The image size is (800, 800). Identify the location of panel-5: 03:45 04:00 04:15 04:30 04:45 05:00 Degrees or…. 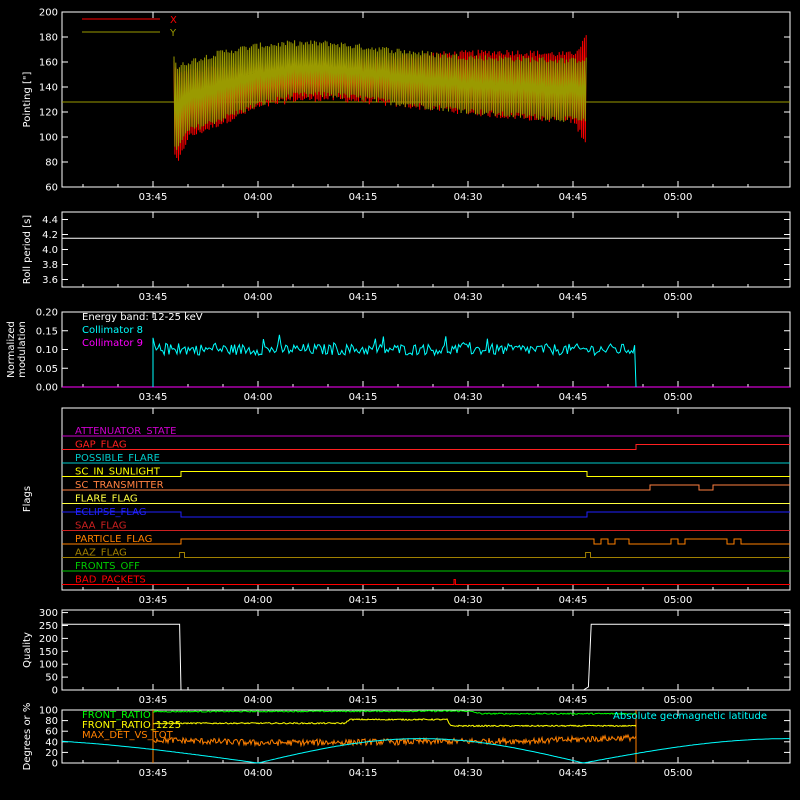
(406, 741).